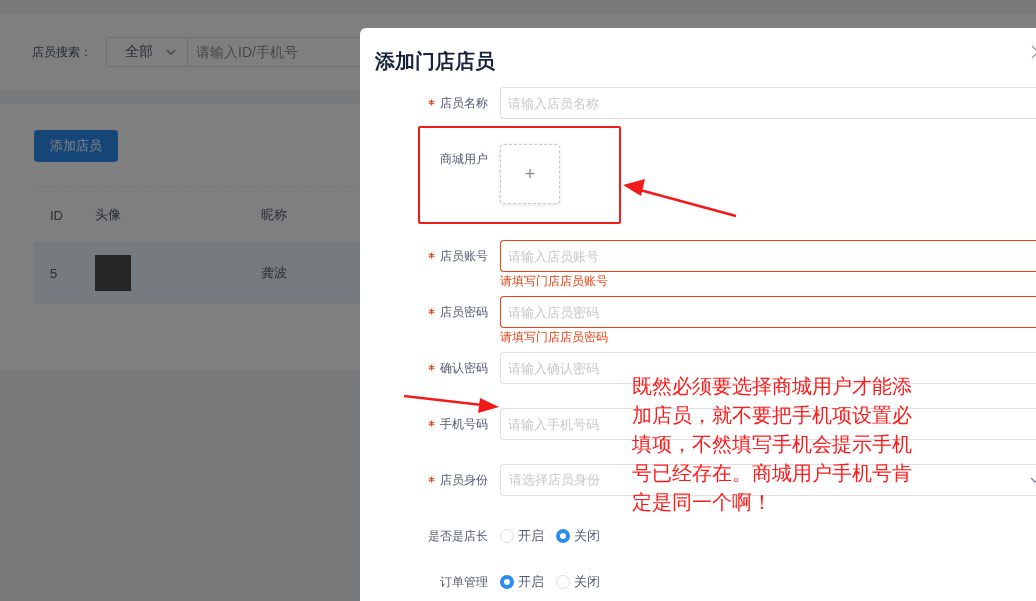  Describe the element at coordinates (554, 337) in the screenshot. I see `error-message: 请填写门店店员密码` at that location.